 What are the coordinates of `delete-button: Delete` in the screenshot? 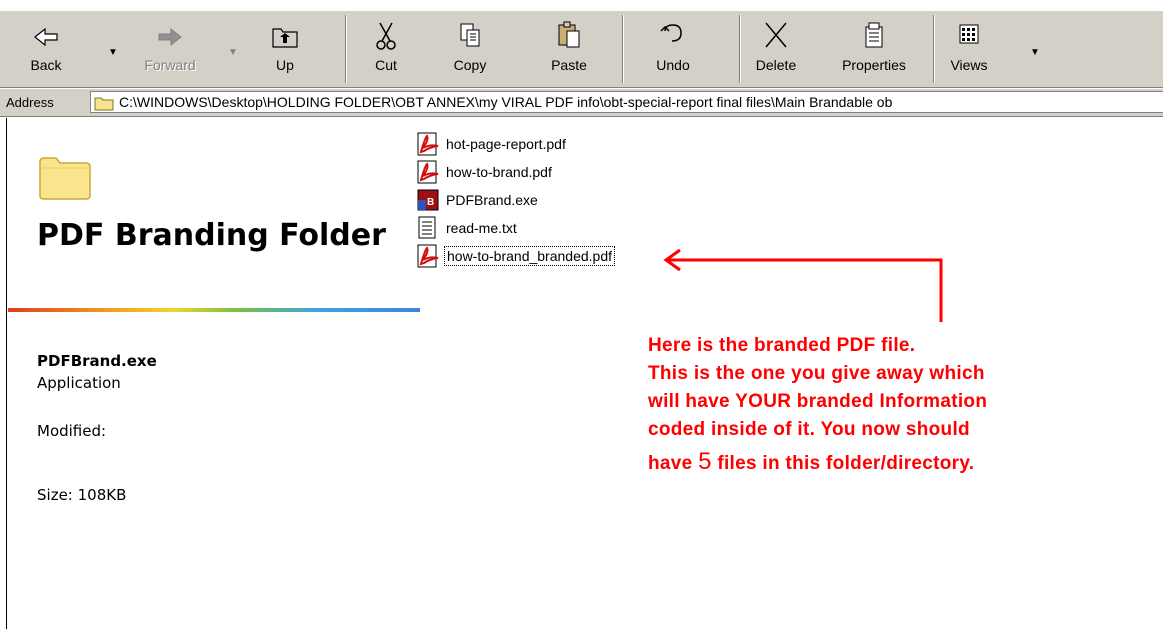 It's located at (776, 48).